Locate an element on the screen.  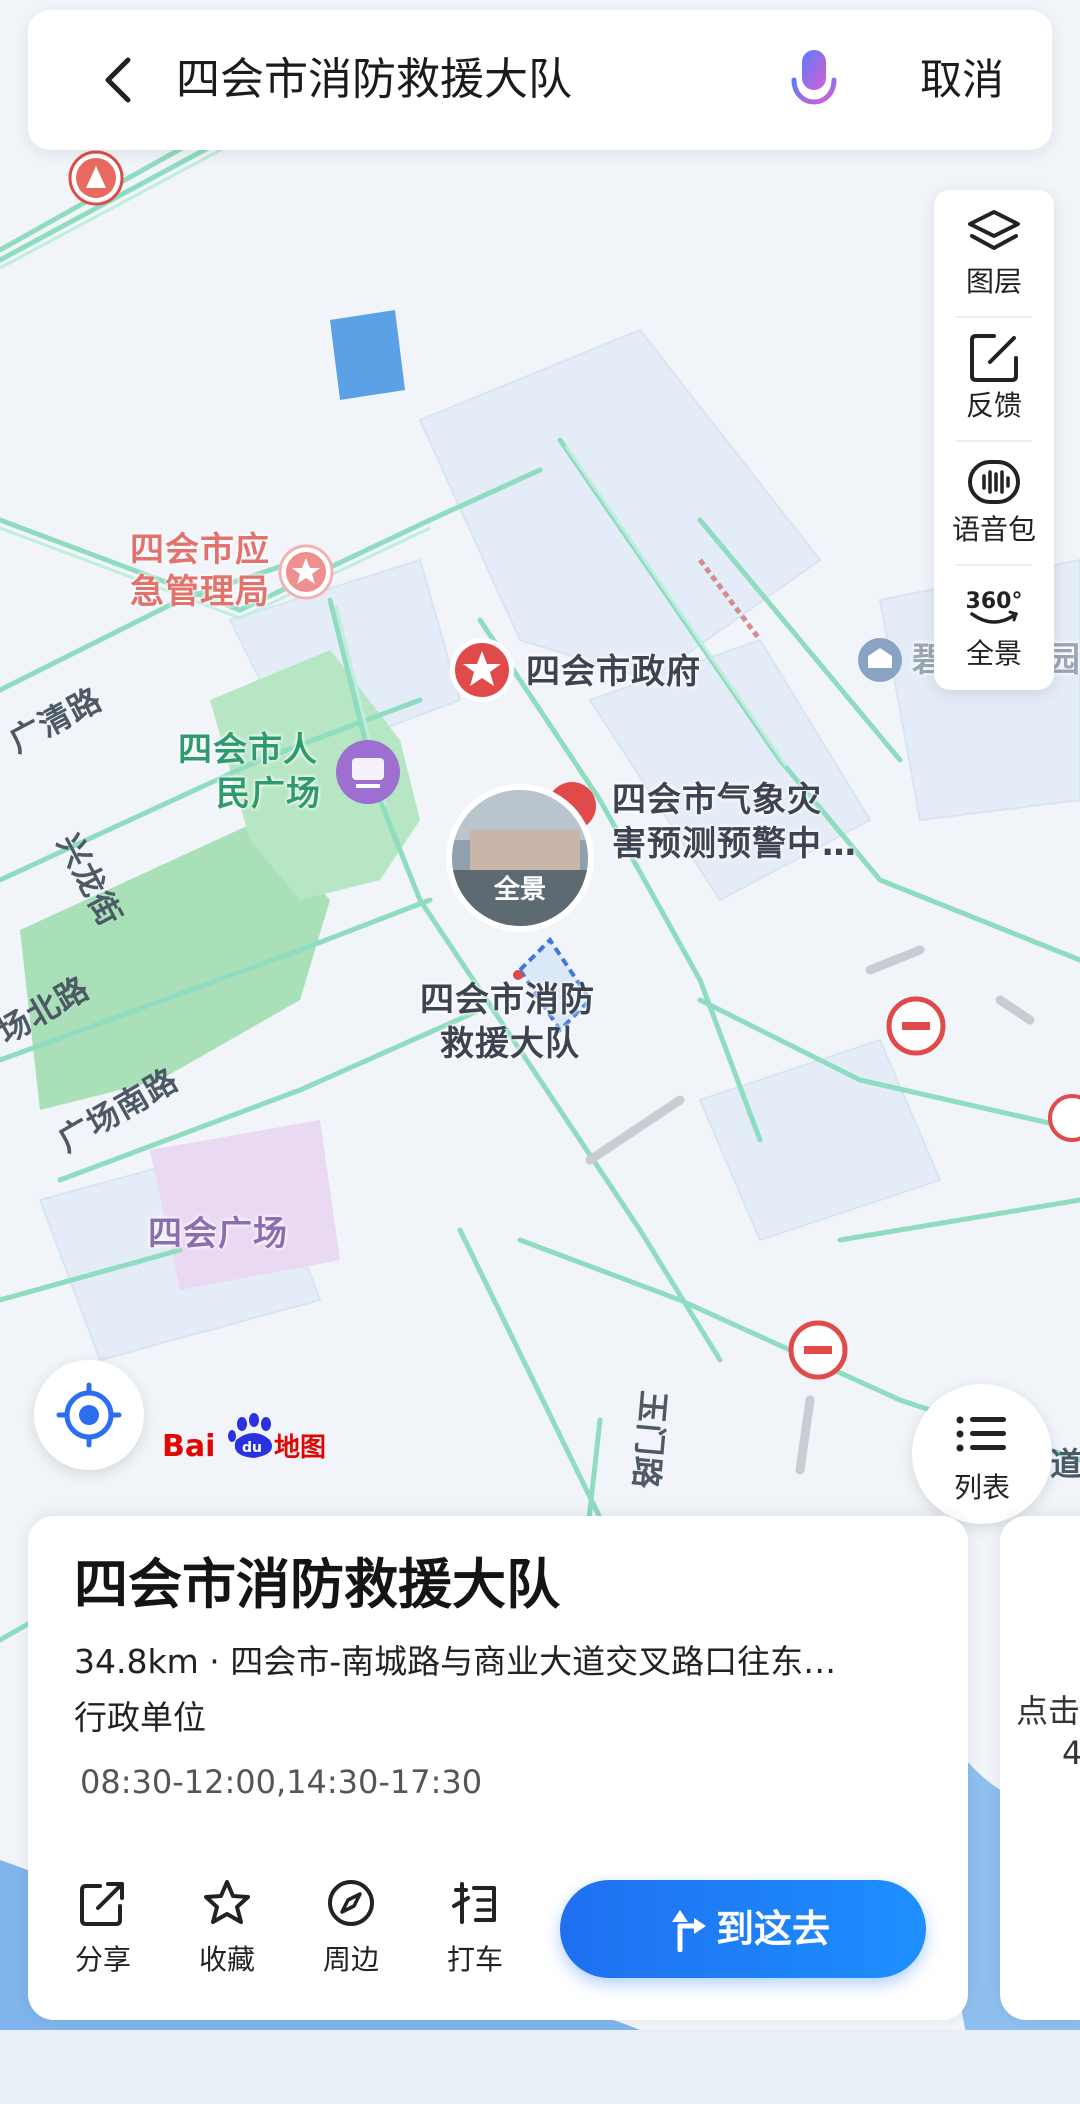
panorama-bubble-label: 全景 is located at coordinates (519, 889).